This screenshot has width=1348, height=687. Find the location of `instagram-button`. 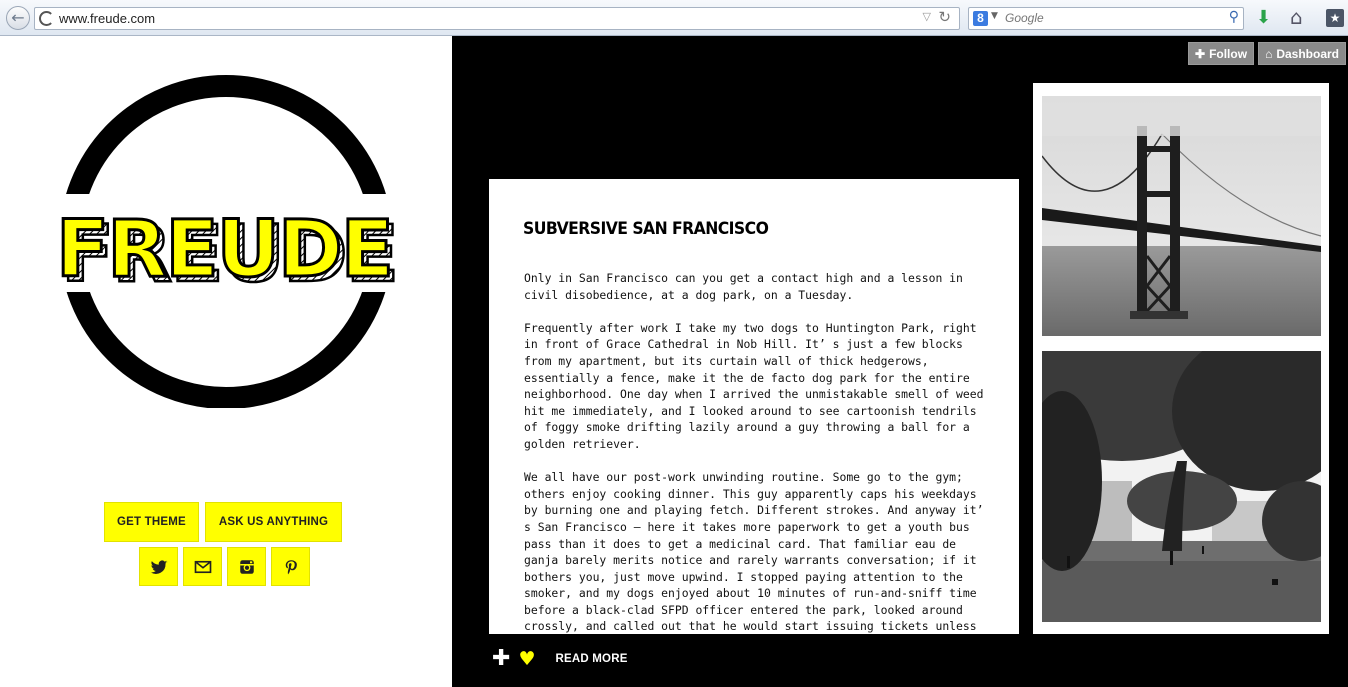

instagram-button is located at coordinates (246, 566).